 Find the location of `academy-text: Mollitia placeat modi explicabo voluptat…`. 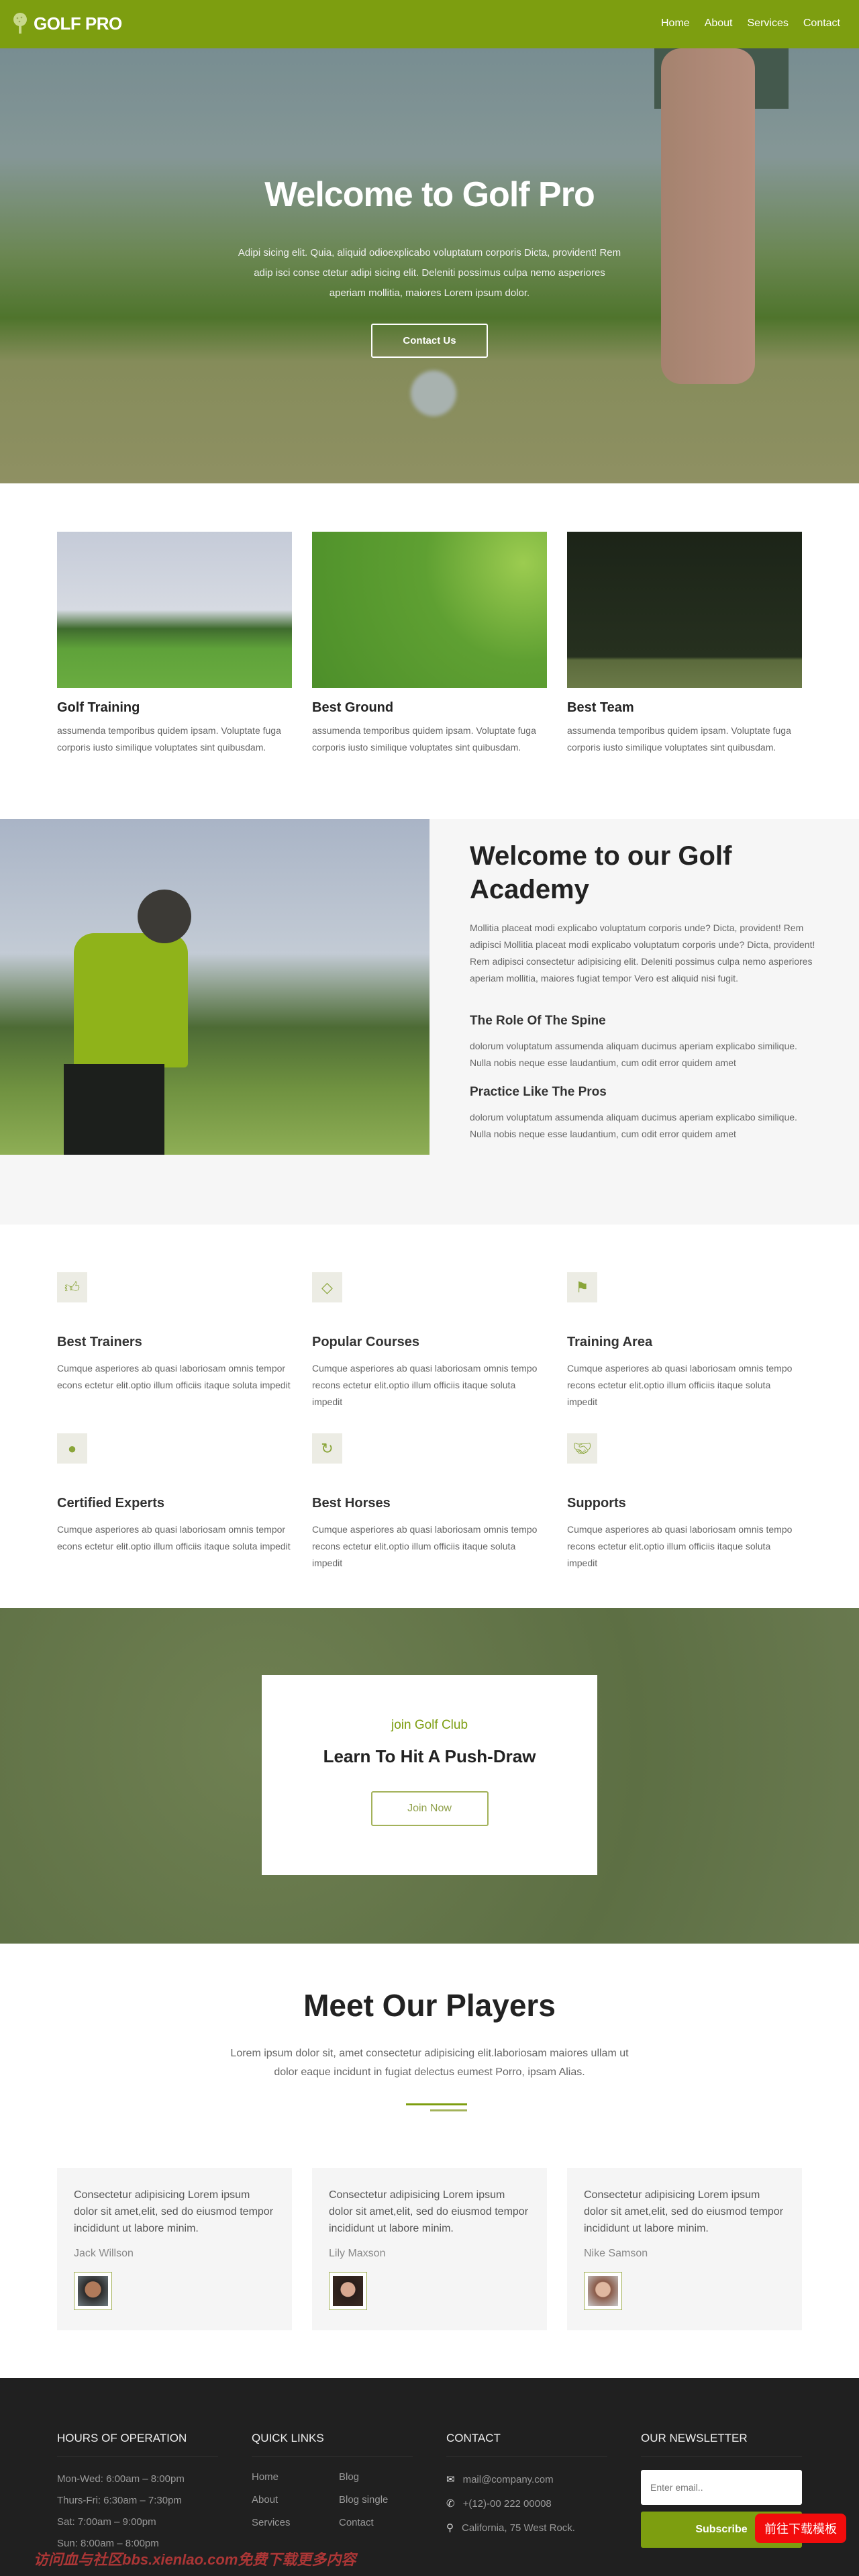

academy-text: Mollitia placeat modi explicabo voluptat… is located at coordinates (643, 953).